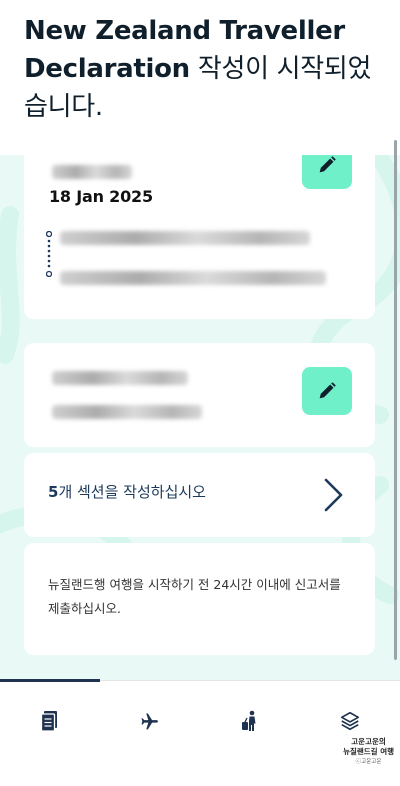  I want to click on watermark: 고운고운의 뉴질랜드길 여행 ⓒ고운고운, so click(368, 752).